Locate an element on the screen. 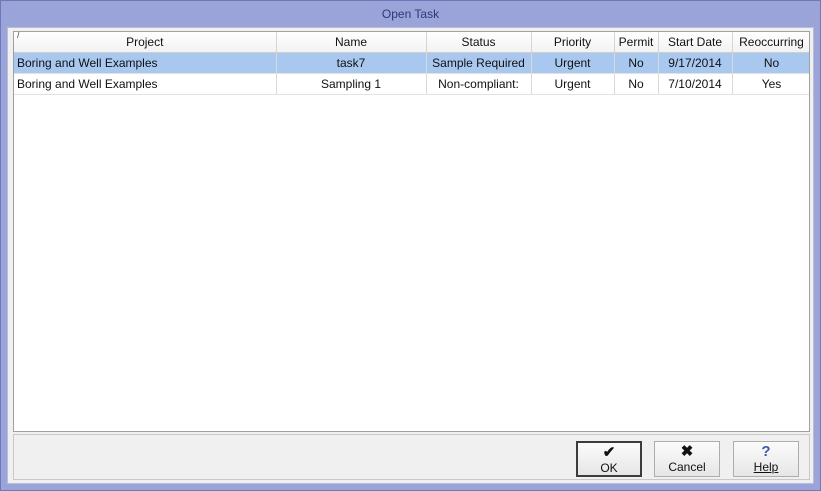 This screenshot has height=491, width=821. ok-button: ✔ OK is located at coordinates (609, 459).